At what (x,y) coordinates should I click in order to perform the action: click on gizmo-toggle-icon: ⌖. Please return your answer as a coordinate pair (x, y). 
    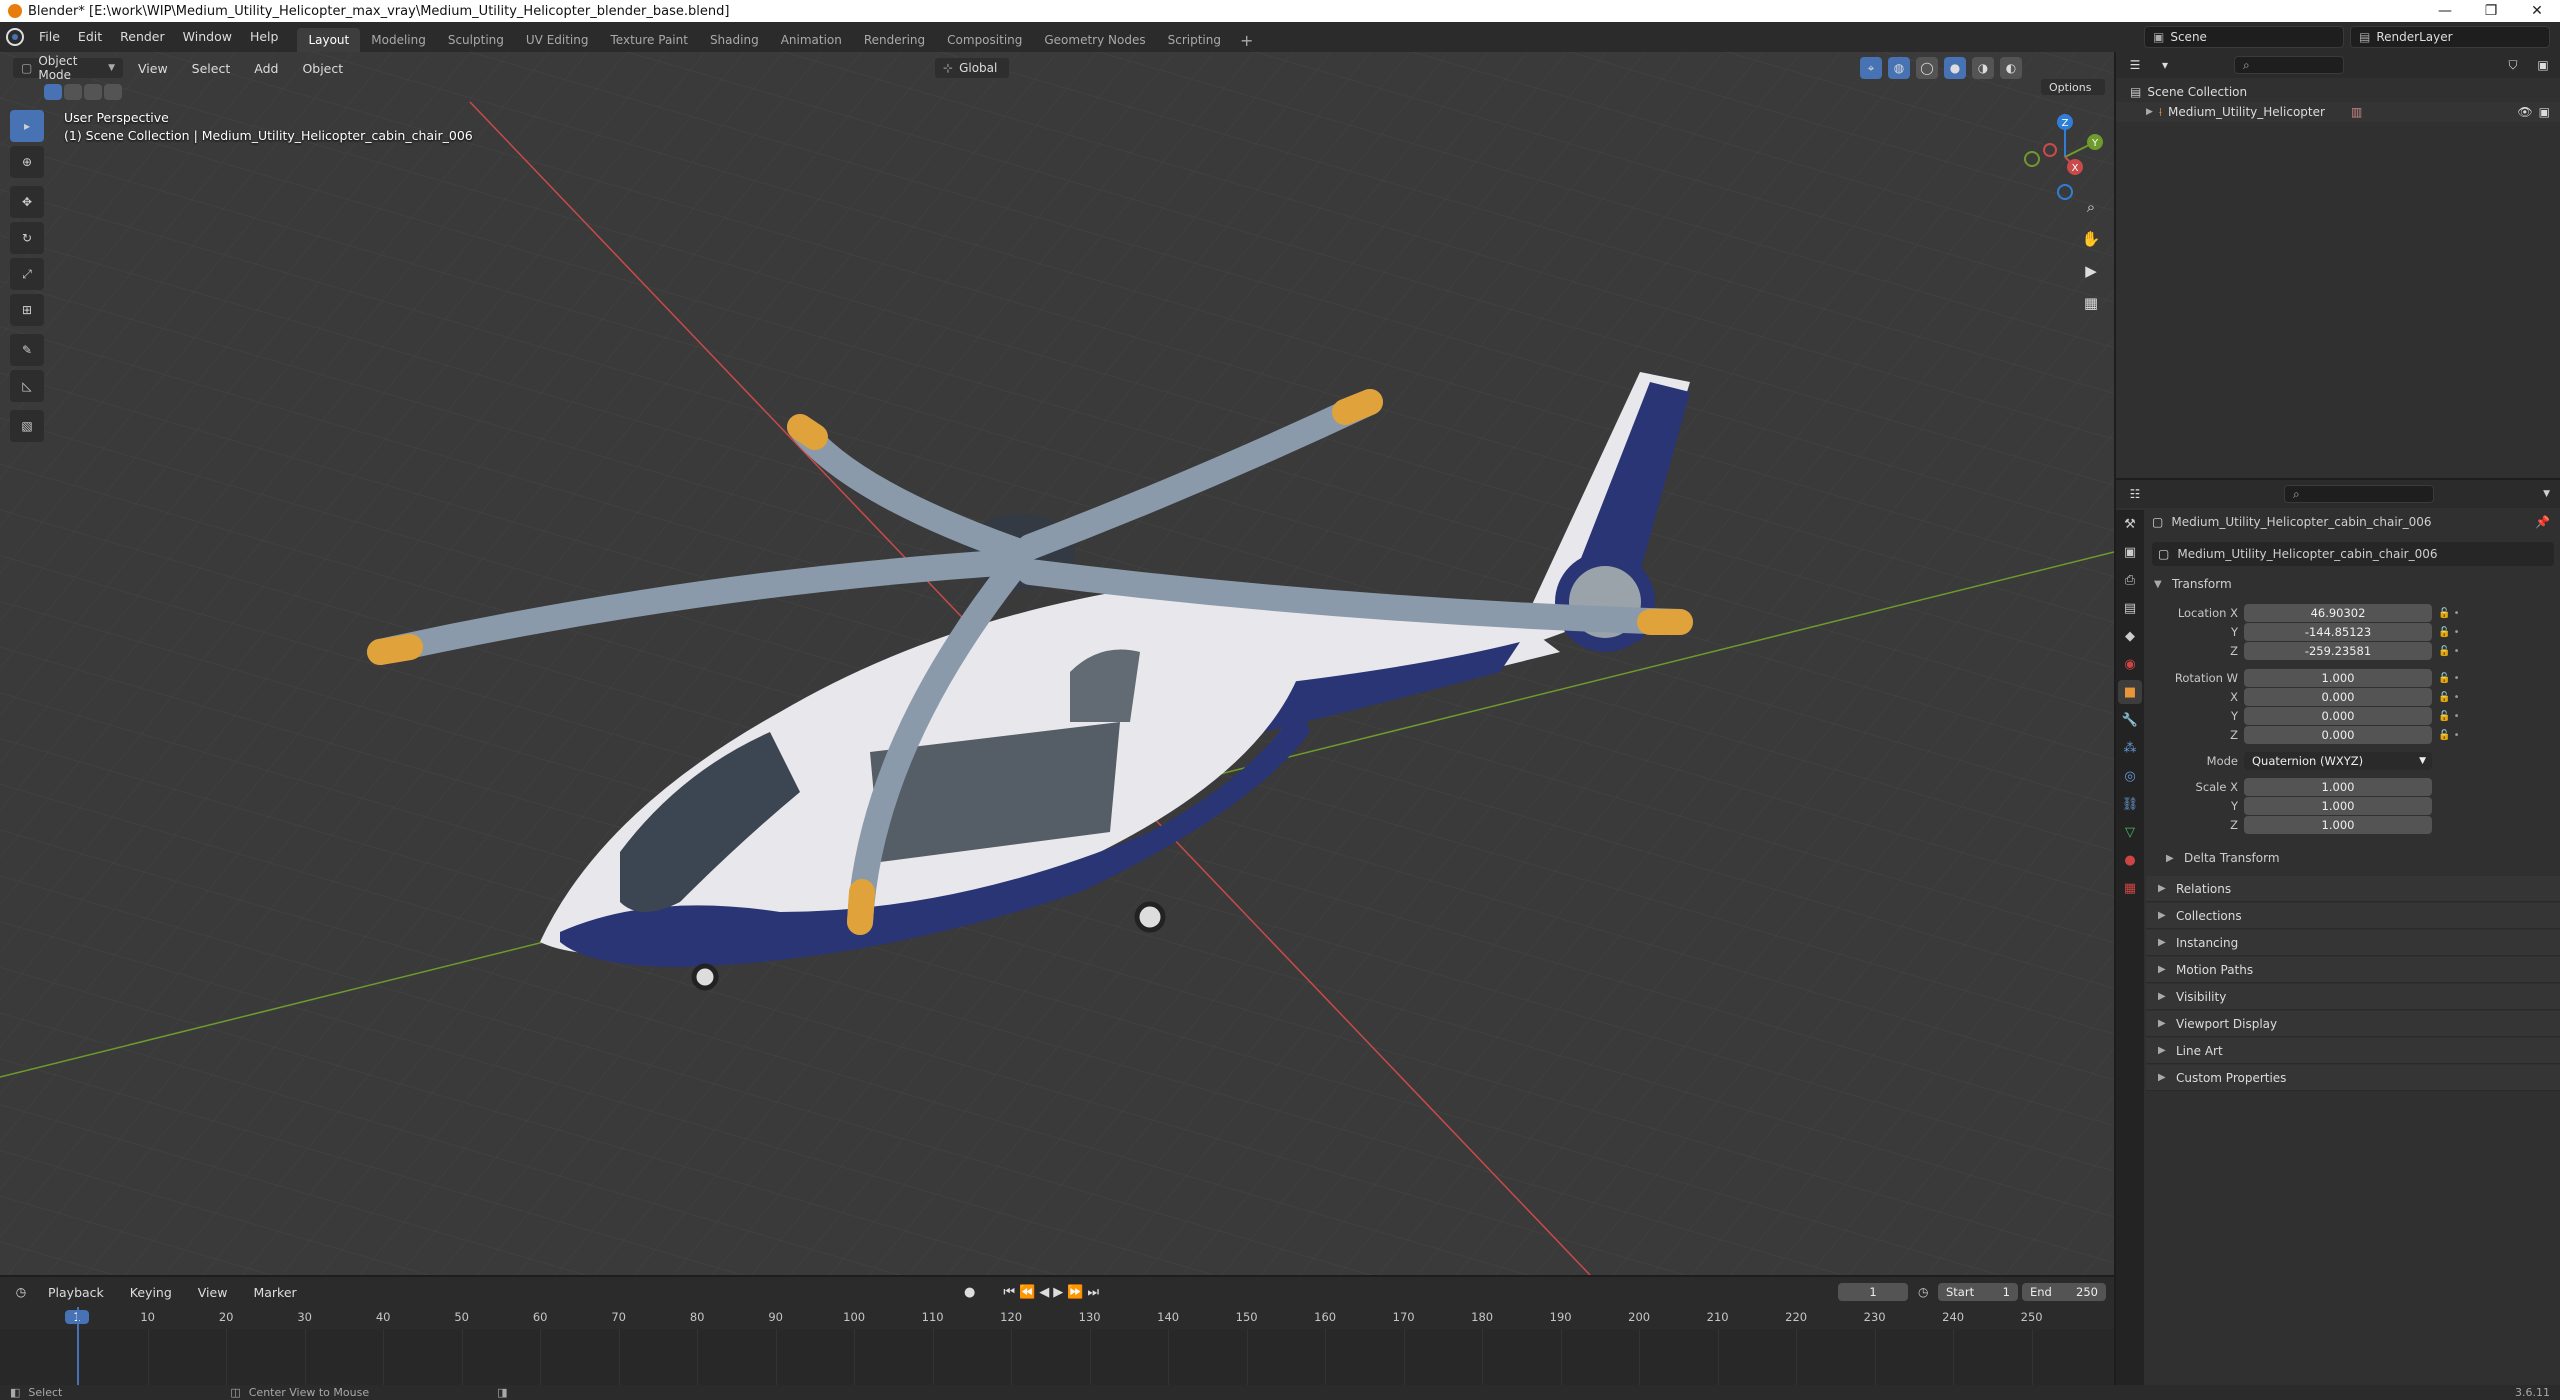
    Looking at the image, I should click on (1871, 68).